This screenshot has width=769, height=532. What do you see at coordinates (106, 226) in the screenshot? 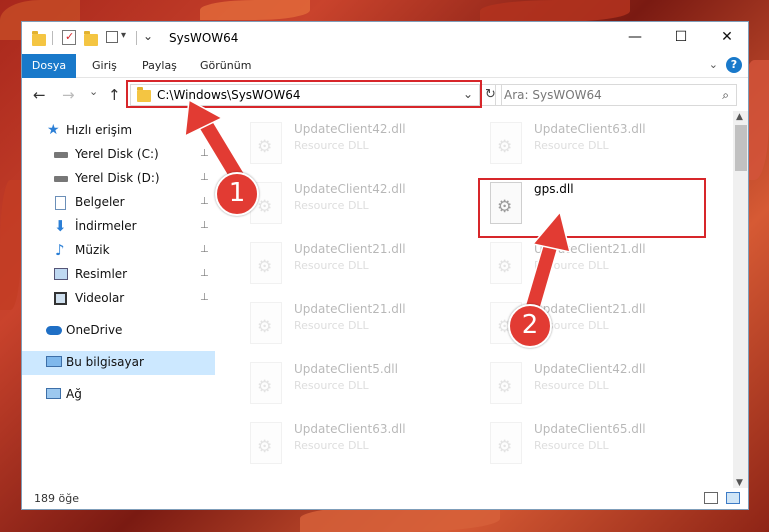
I see `sidebar-item-label: İndirmeler` at bounding box center [106, 226].